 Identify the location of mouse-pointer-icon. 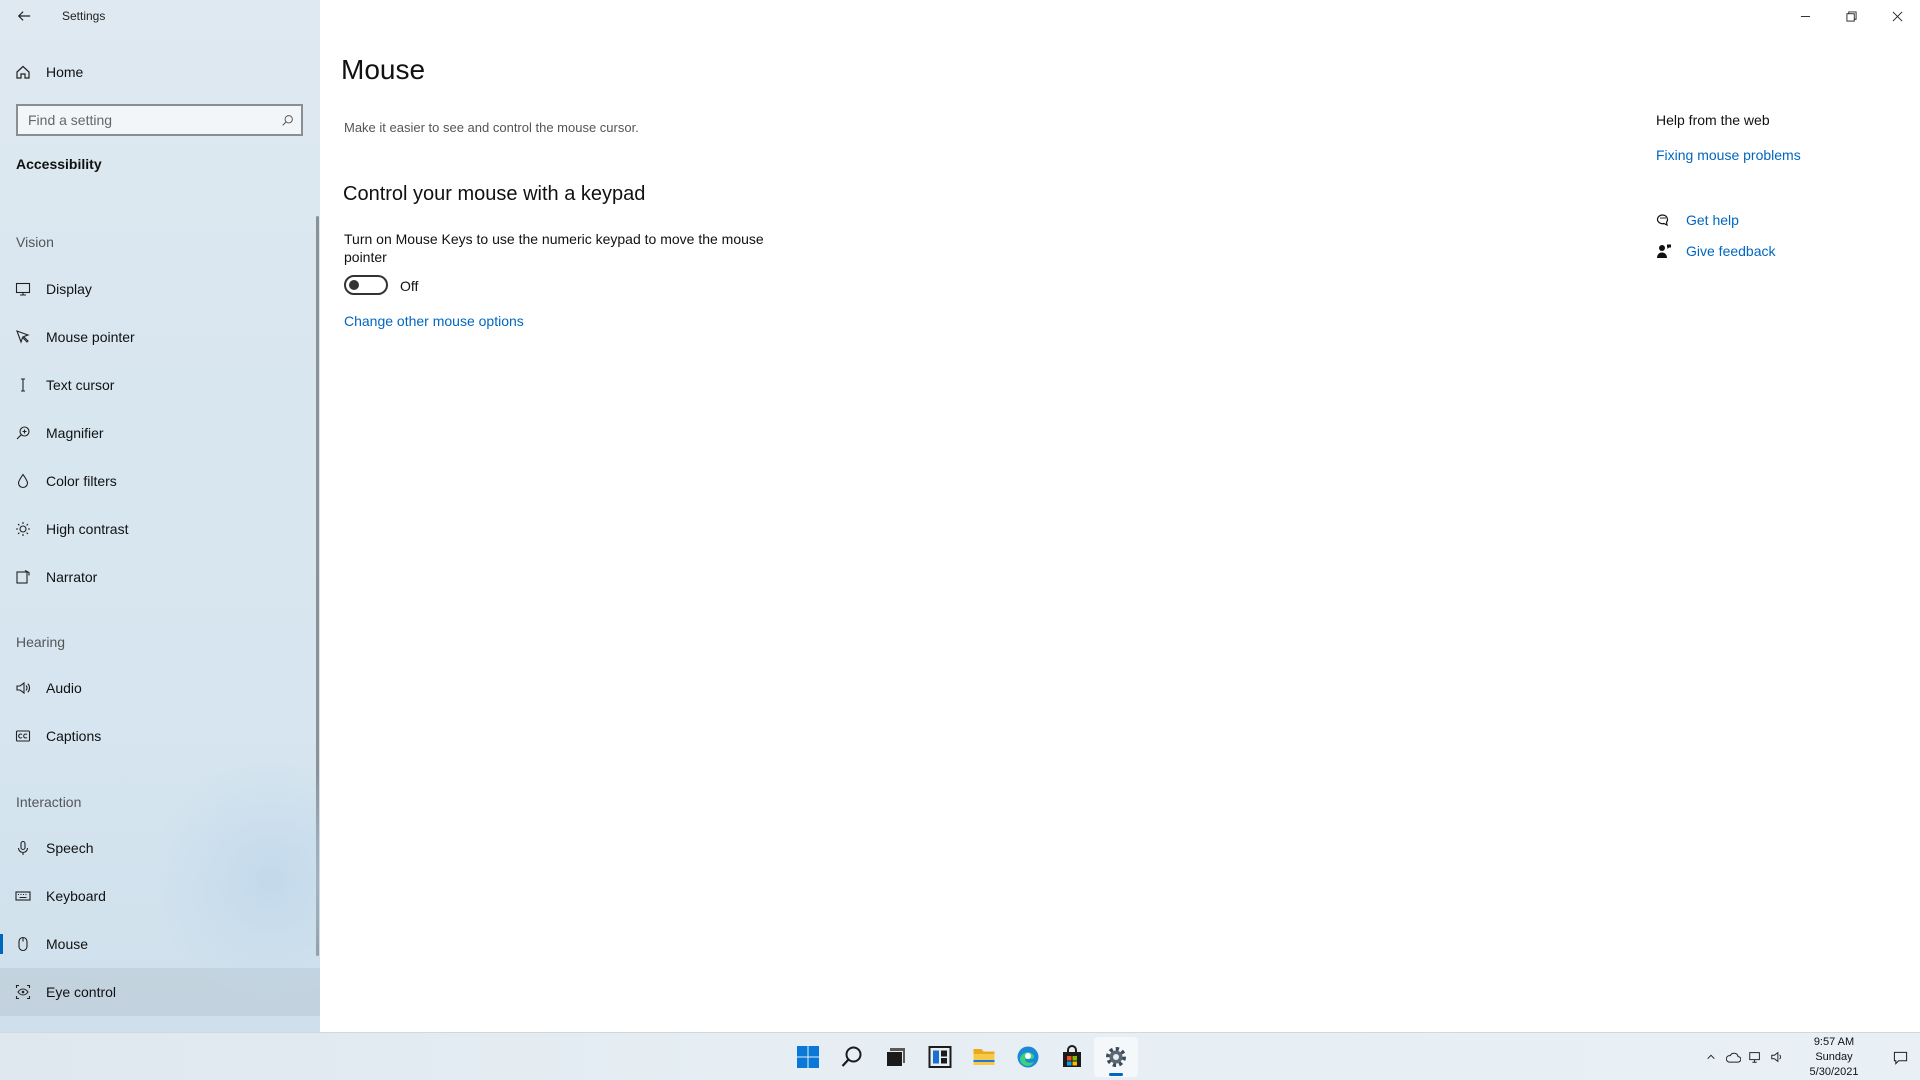
(23, 337).